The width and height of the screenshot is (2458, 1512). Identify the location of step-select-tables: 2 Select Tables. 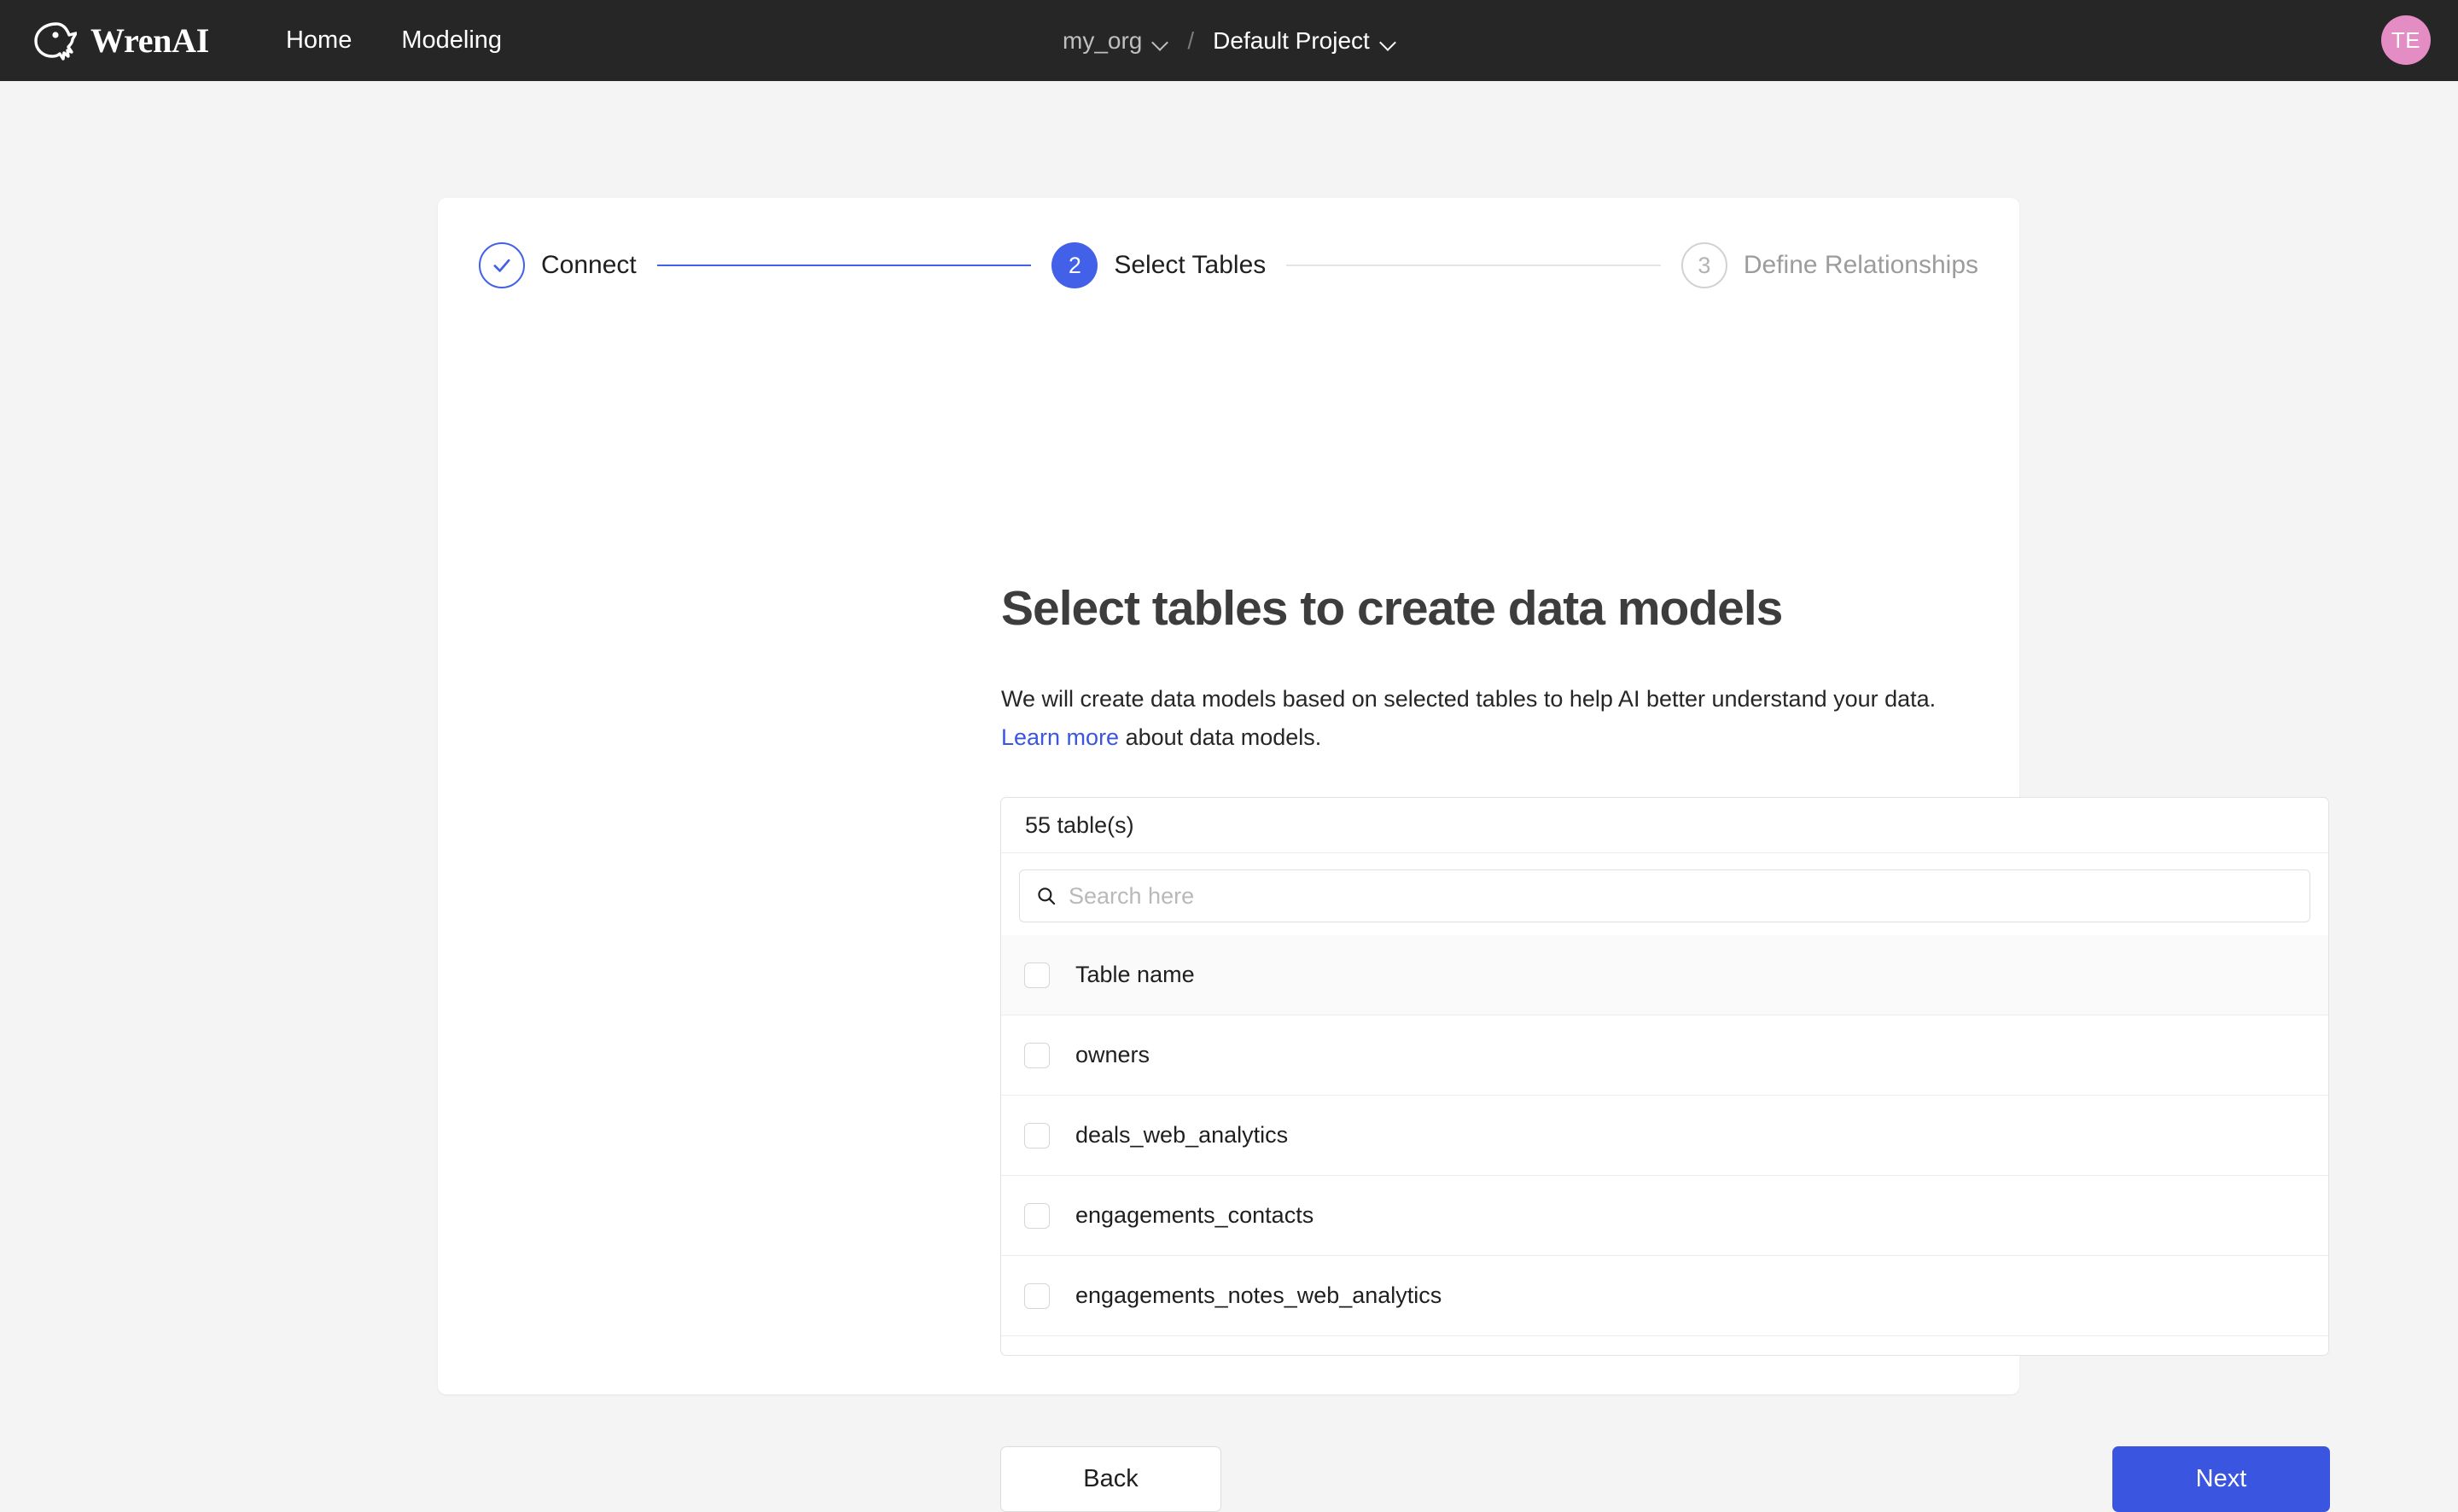
(1158, 265).